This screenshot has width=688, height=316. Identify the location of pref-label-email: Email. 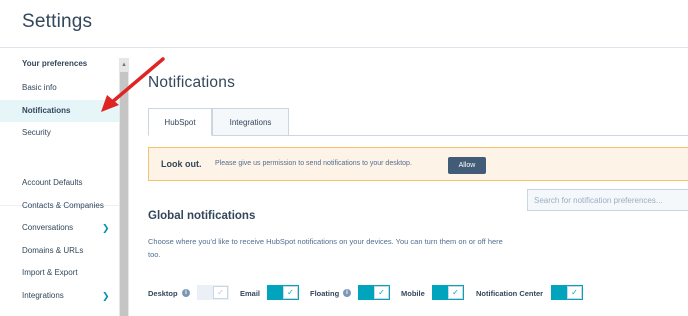
(250, 293).